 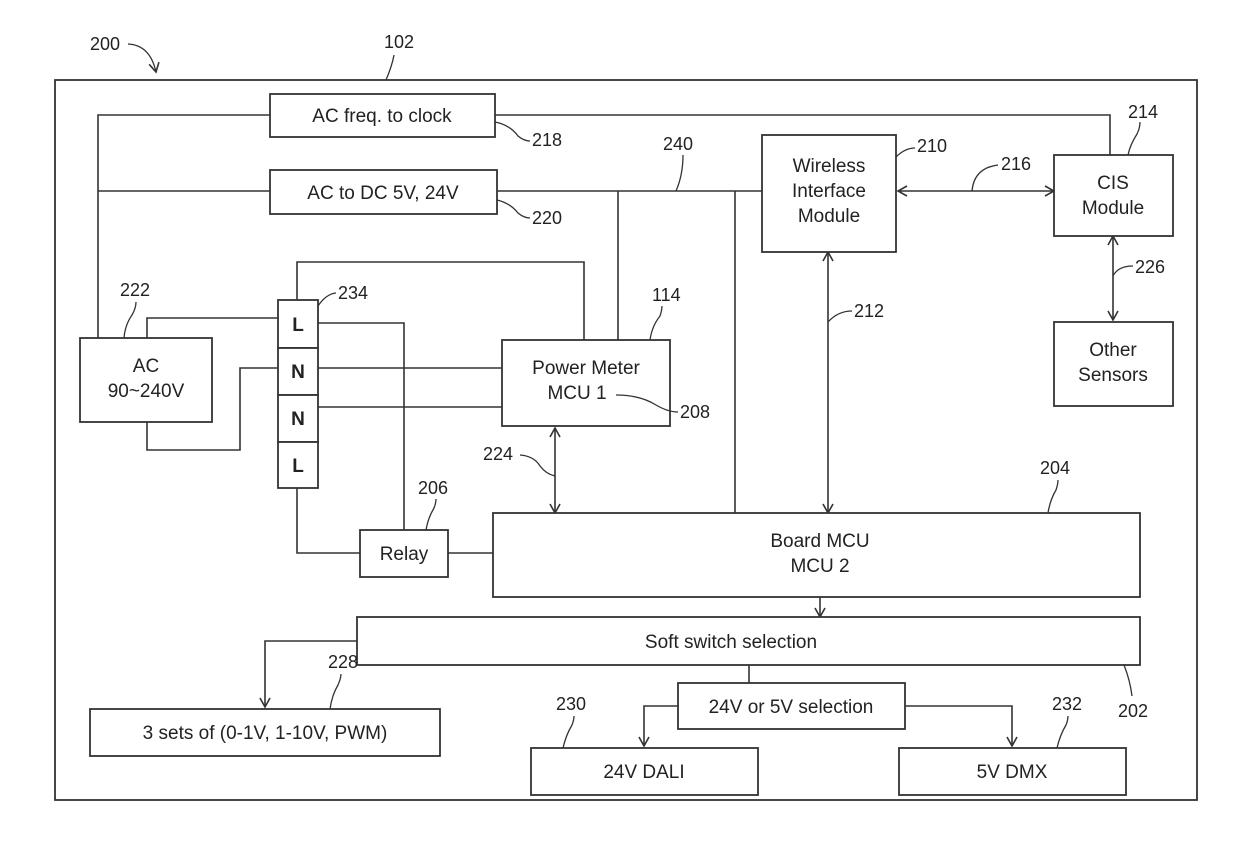 I want to click on block-line: Sensors, so click(x=1113, y=375).